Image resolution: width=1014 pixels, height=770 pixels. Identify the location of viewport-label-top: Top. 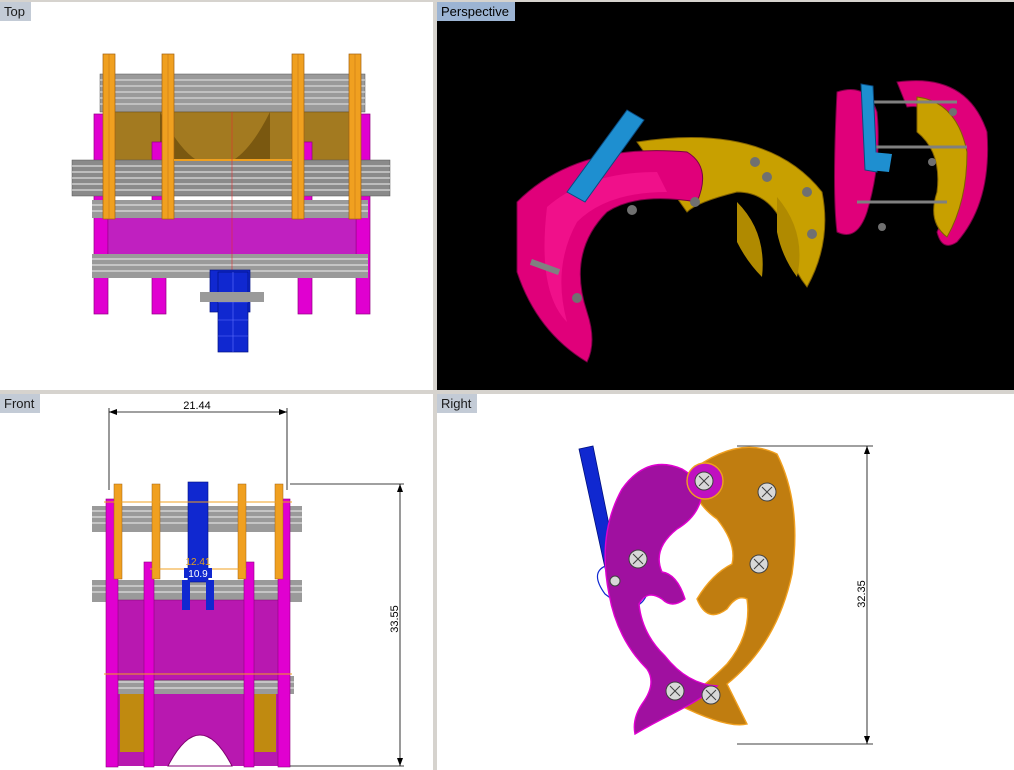
(15, 11).